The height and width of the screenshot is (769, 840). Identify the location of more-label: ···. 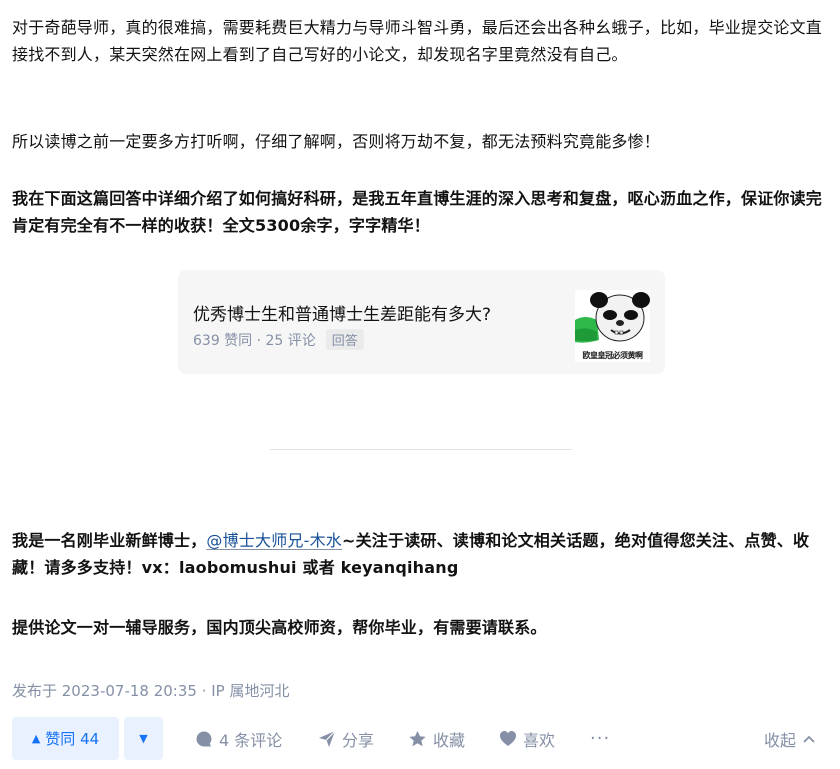
(600, 738).